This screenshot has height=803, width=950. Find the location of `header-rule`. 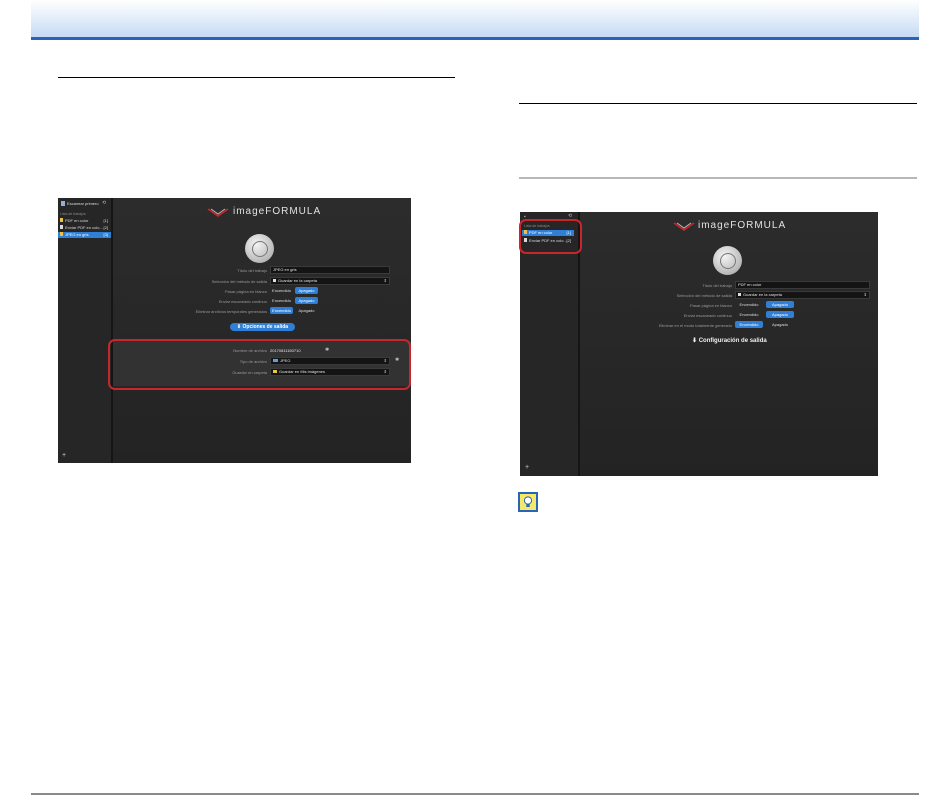

header-rule is located at coordinates (475, 38).